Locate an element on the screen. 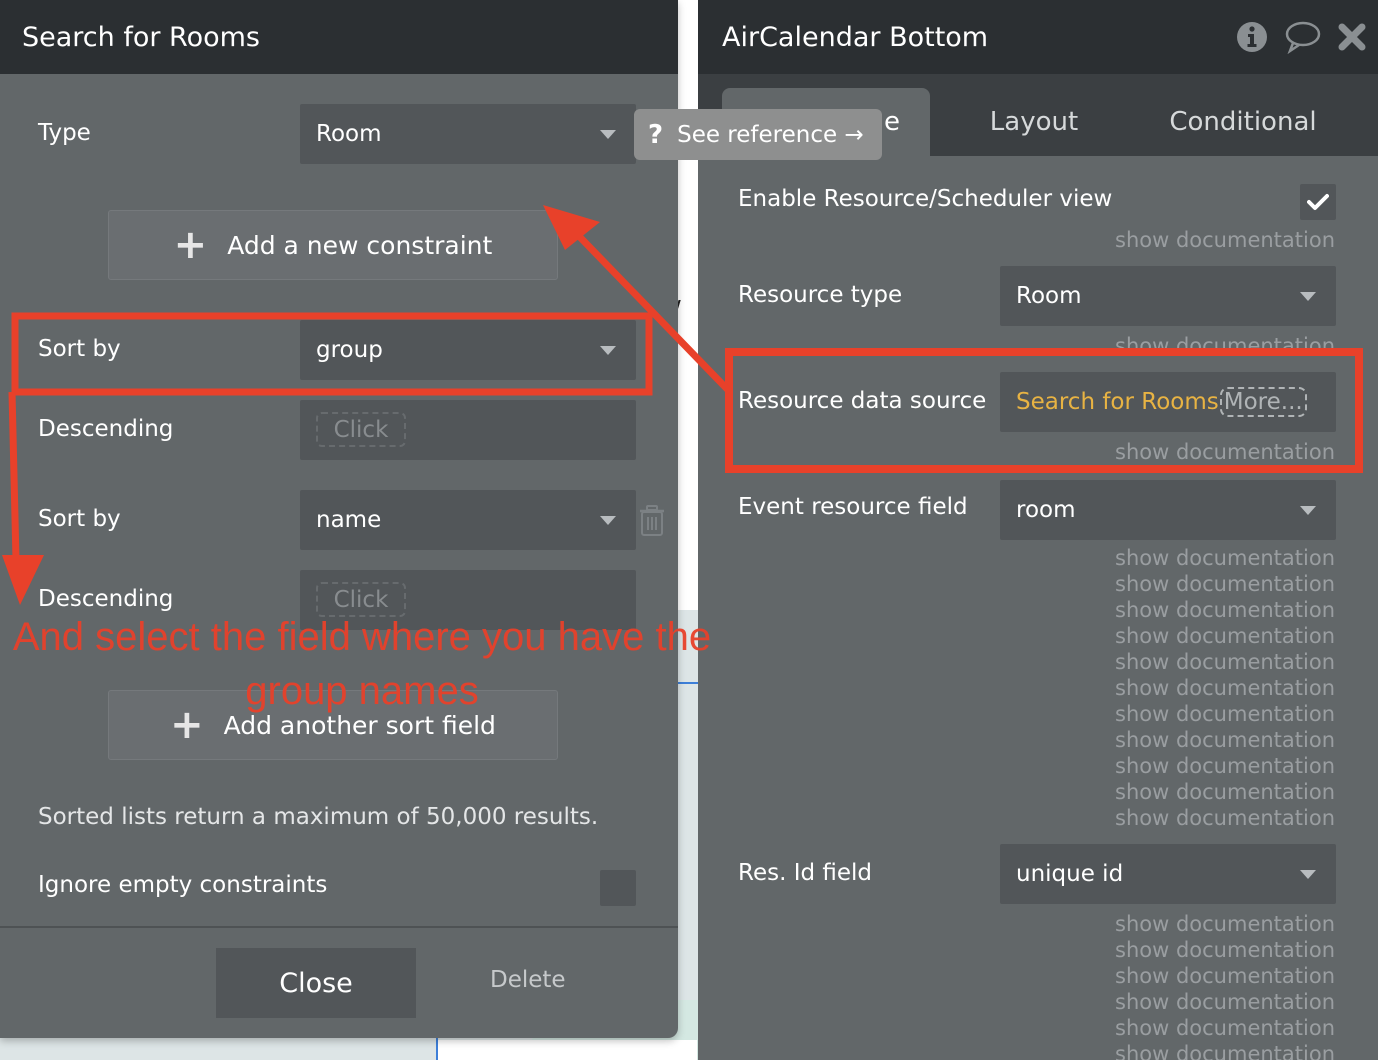 The width and height of the screenshot is (1378, 1060). tab-layout: Layout is located at coordinates (1034, 122).